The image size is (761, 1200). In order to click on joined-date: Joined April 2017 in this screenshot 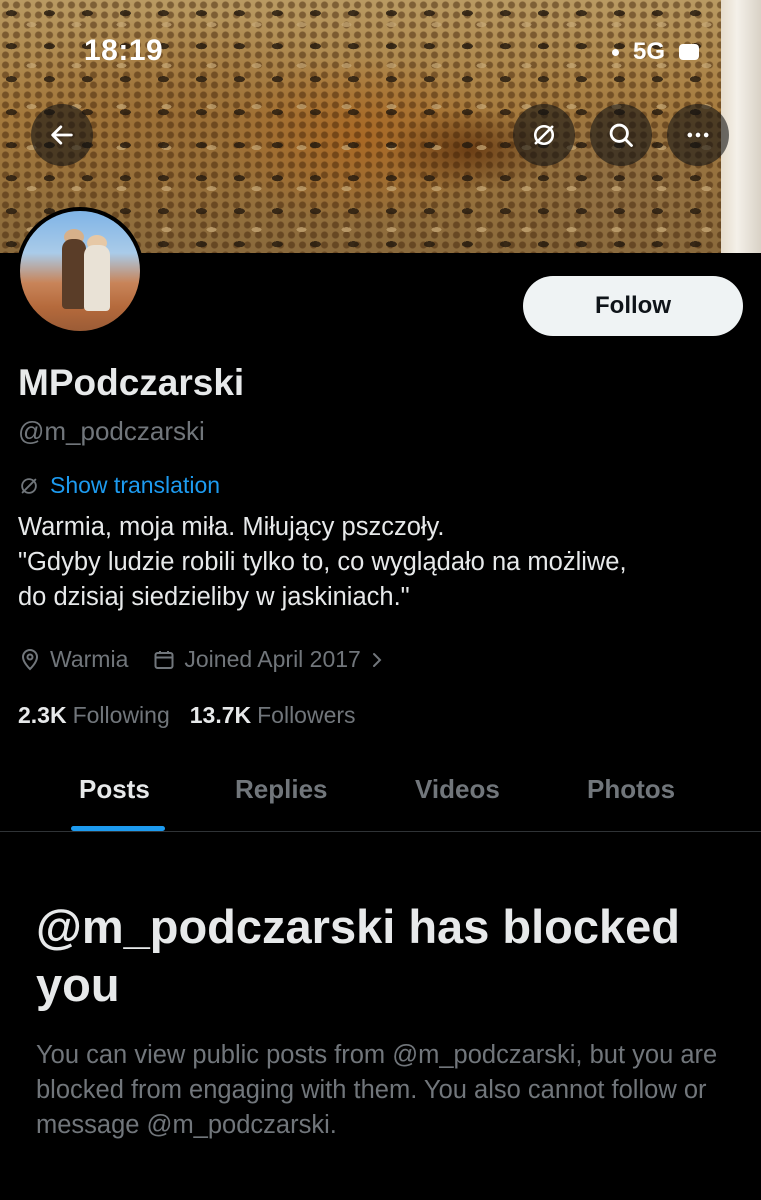, I will do `click(268, 659)`.